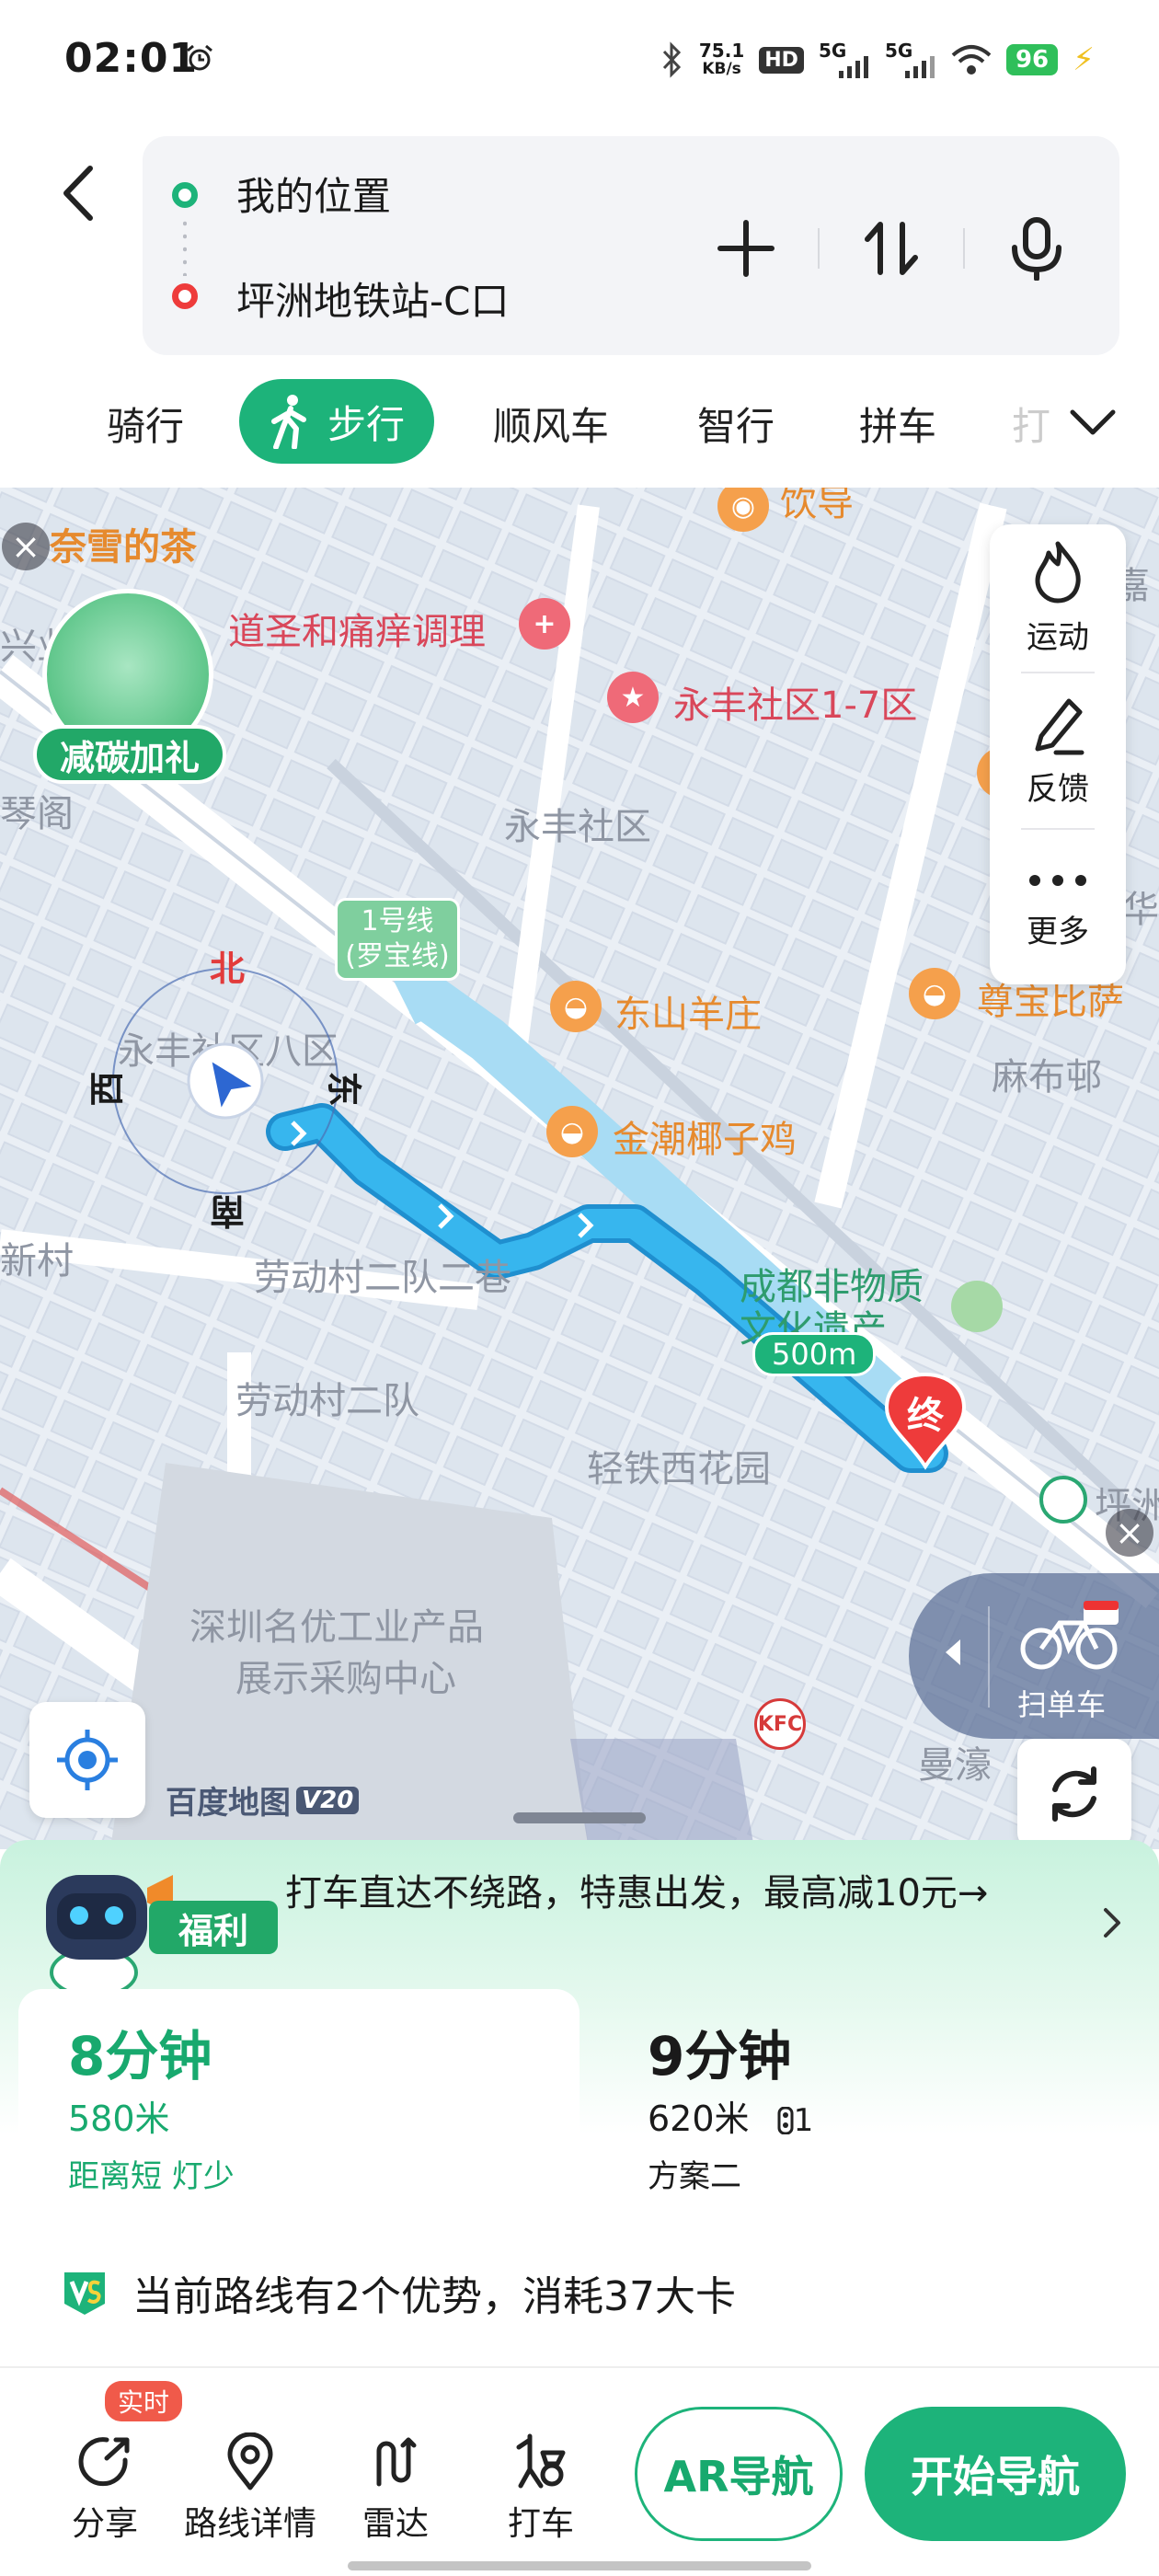 The width and height of the screenshot is (1159, 2576). Describe the element at coordinates (1032, 59) in the screenshot. I see `battery-indicator: 96` at that location.